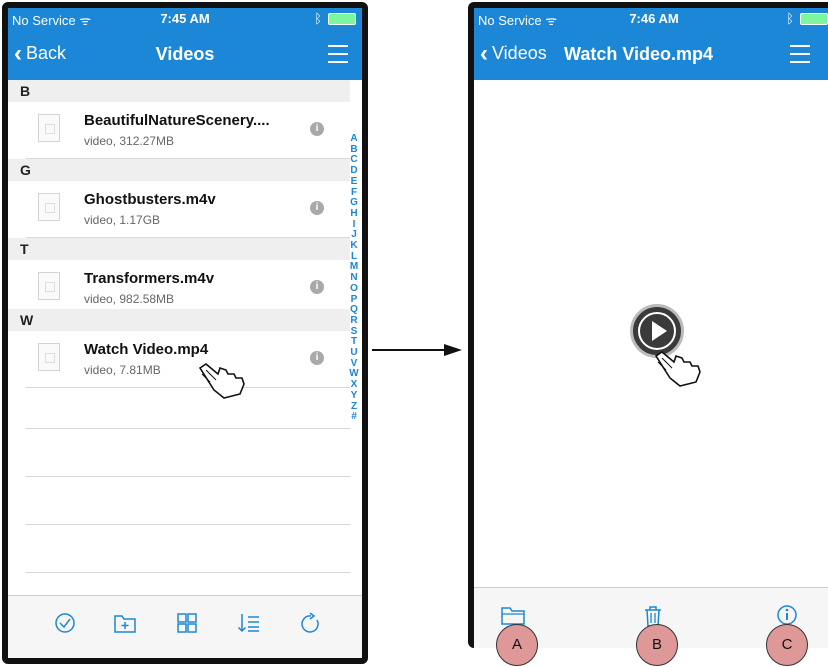  I want to click on chevron-left-icon: ‹, so click(484, 53).